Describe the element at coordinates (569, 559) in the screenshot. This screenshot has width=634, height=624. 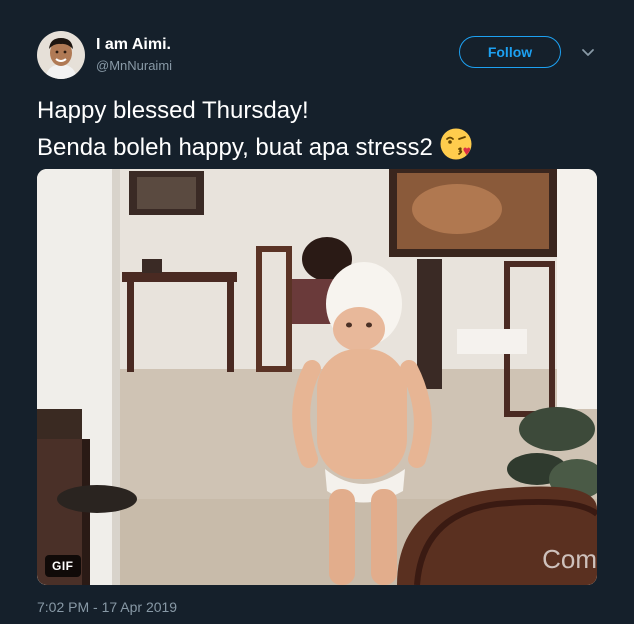
I see `media-watermark: Com` at that location.